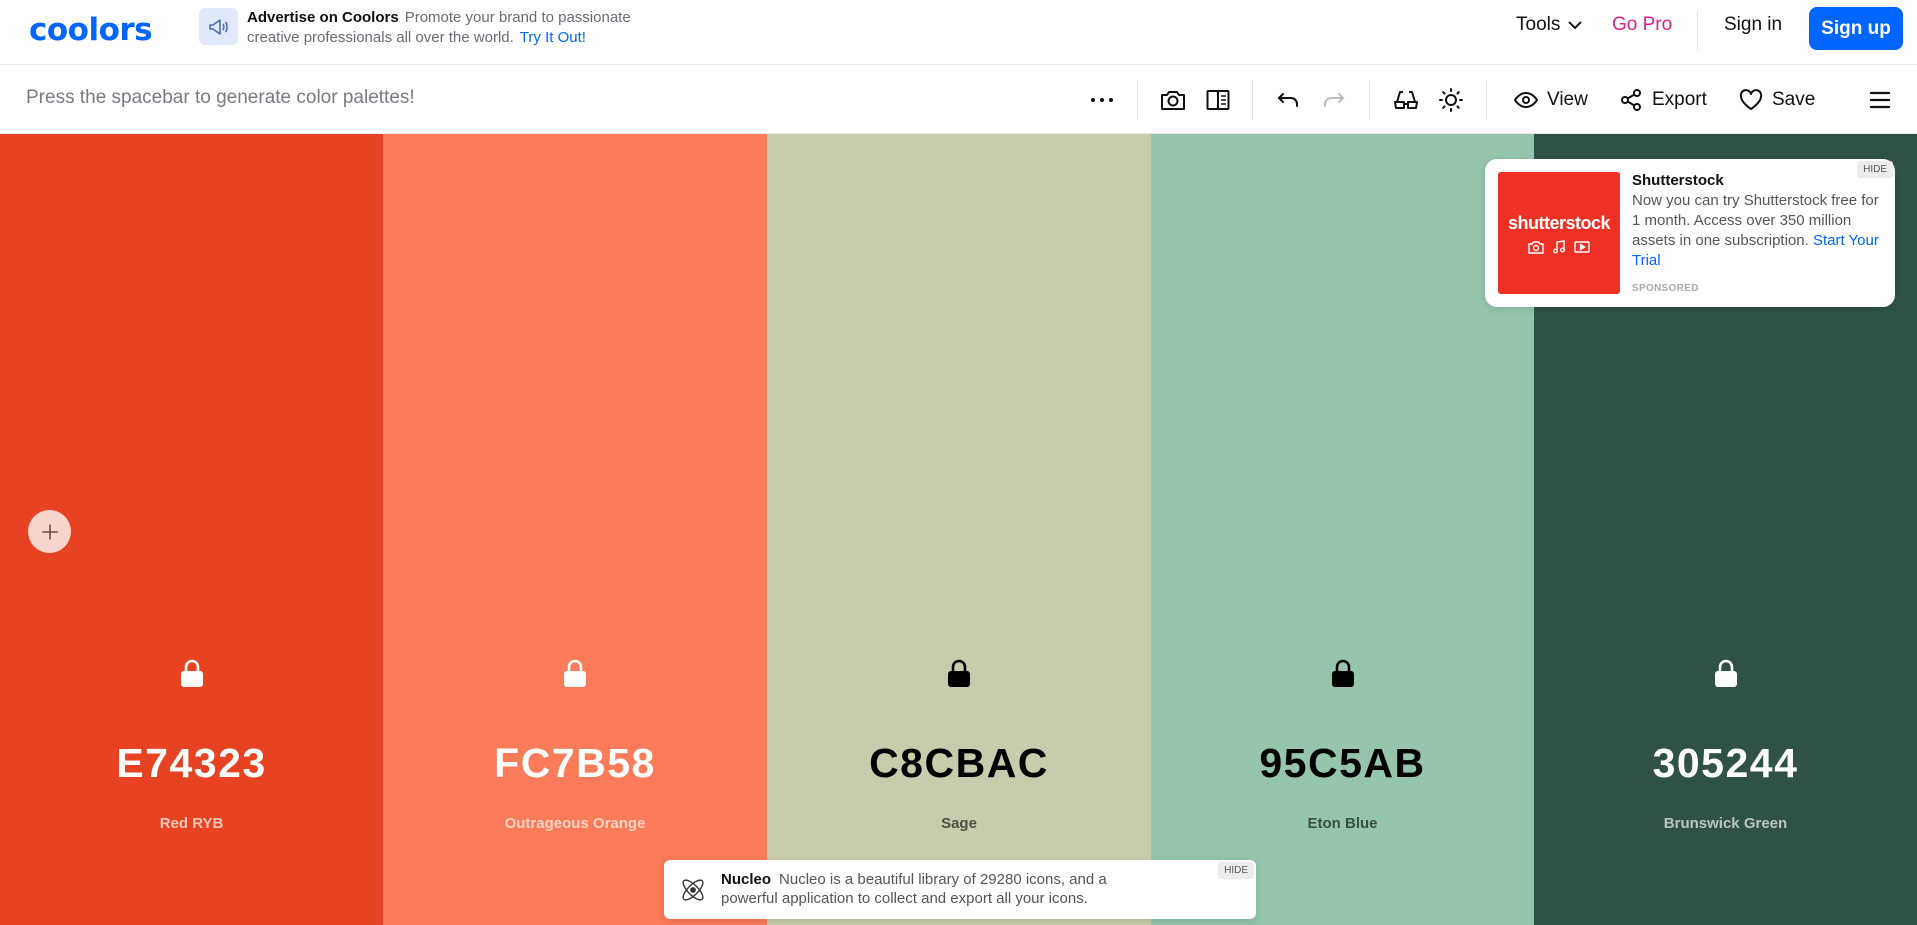  I want to click on add-color-button, so click(49, 531).